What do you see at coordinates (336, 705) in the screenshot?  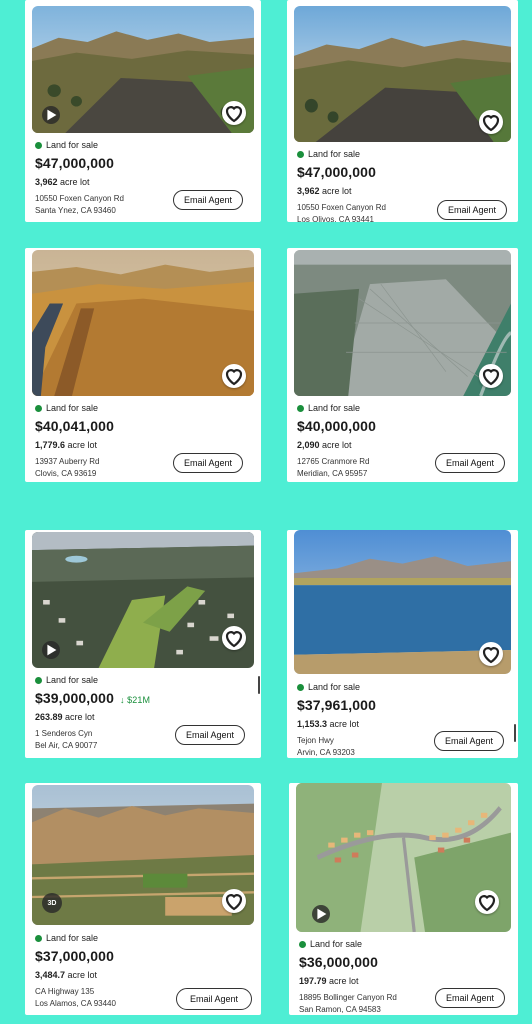 I see `price: $37,961,000` at bounding box center [336, 705].